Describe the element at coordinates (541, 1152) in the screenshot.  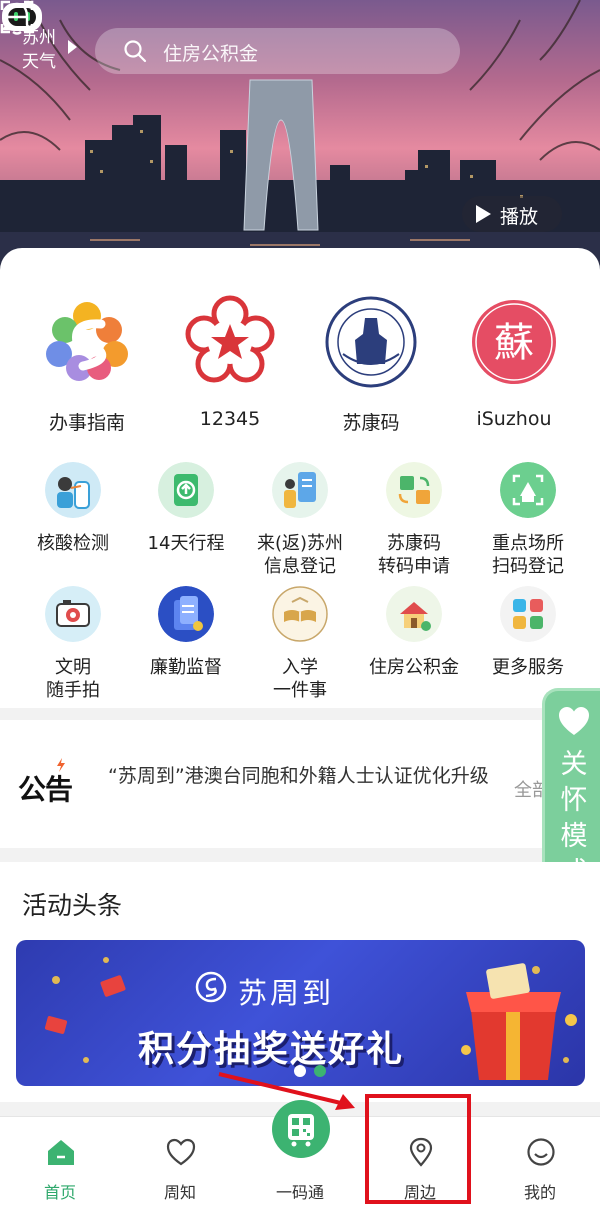
I see `smiley-icon` at that location.